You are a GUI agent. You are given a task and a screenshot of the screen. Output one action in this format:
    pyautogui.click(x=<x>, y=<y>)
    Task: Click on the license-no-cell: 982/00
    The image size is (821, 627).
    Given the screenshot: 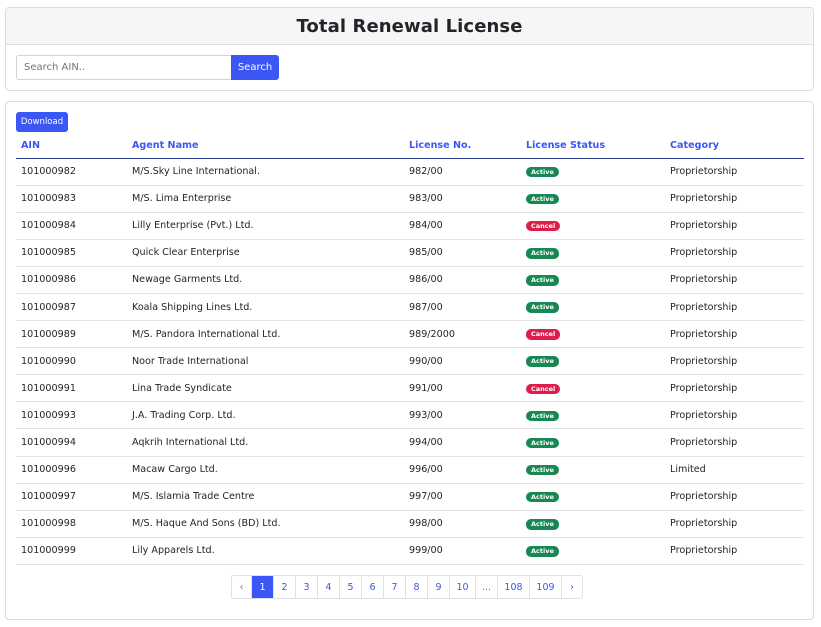 What is the action you would take?
    pyautogui.click(x=462, y=172)
    